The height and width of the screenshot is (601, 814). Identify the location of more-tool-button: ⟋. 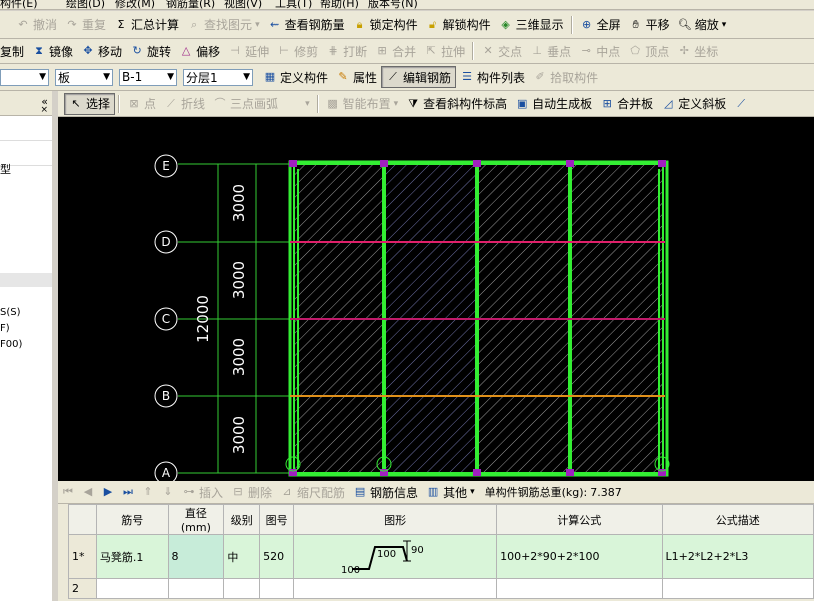
(741, 104).